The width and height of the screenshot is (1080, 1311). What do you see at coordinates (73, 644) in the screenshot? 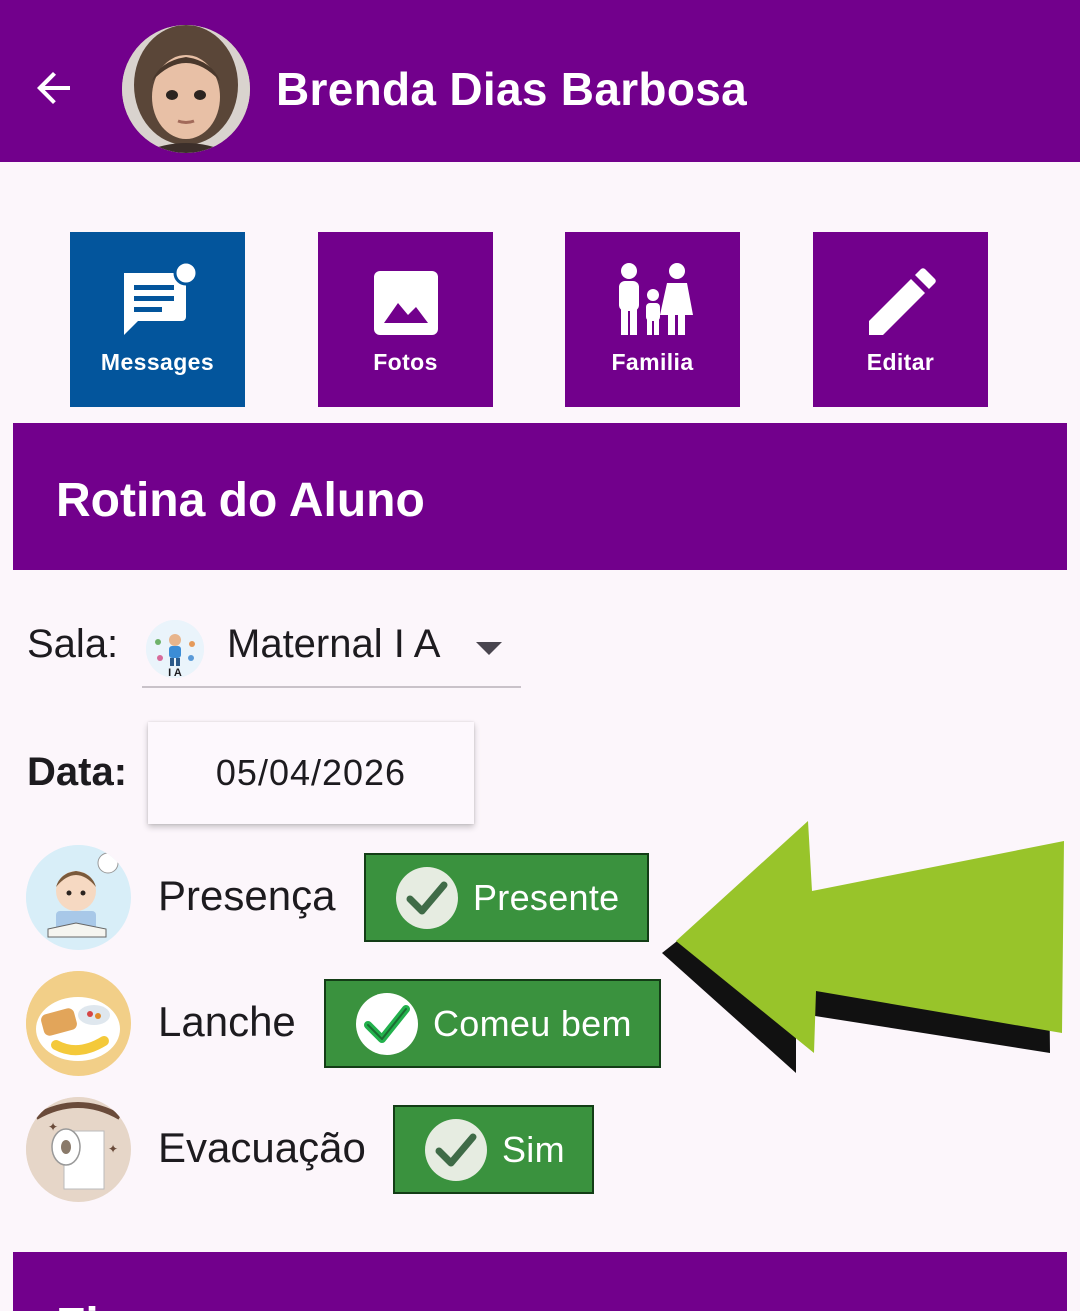
I see `sala-label: Sala:` at bounding box center [73, 644].